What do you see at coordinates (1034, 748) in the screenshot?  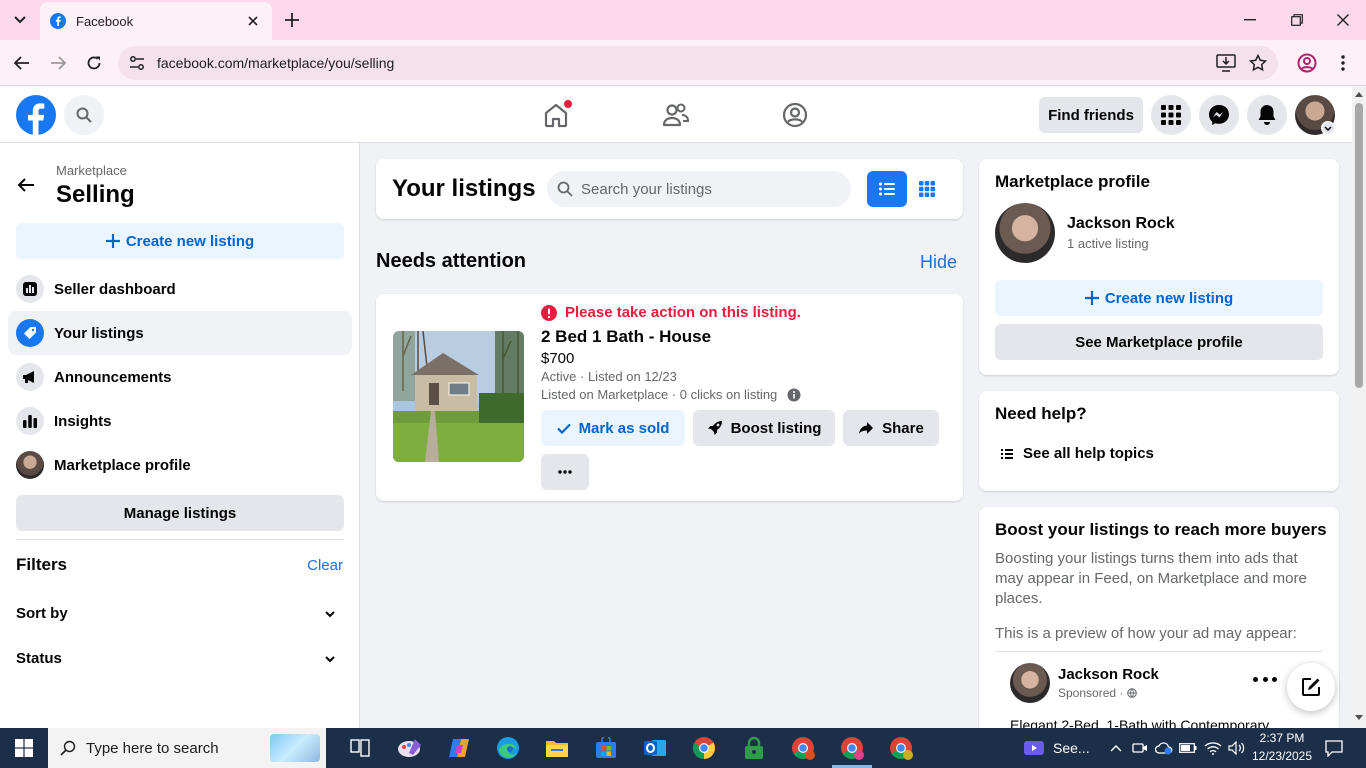 I see `meet-now-icon` at bounding box center [1034, 748].